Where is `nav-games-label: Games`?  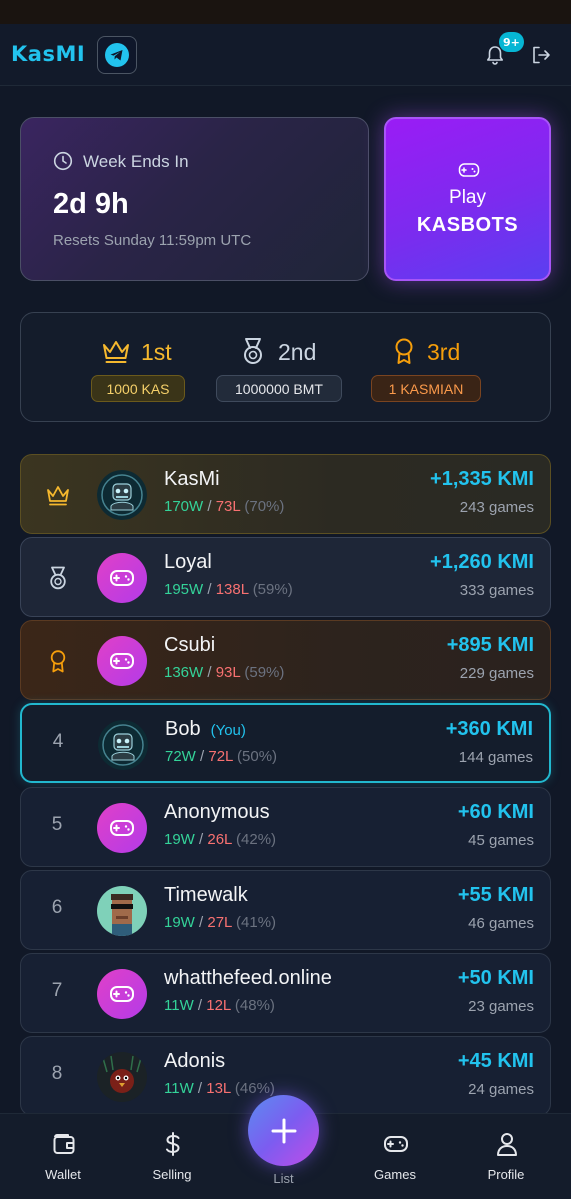 nav-games-label: Games is located at coordinates (395, 1174).